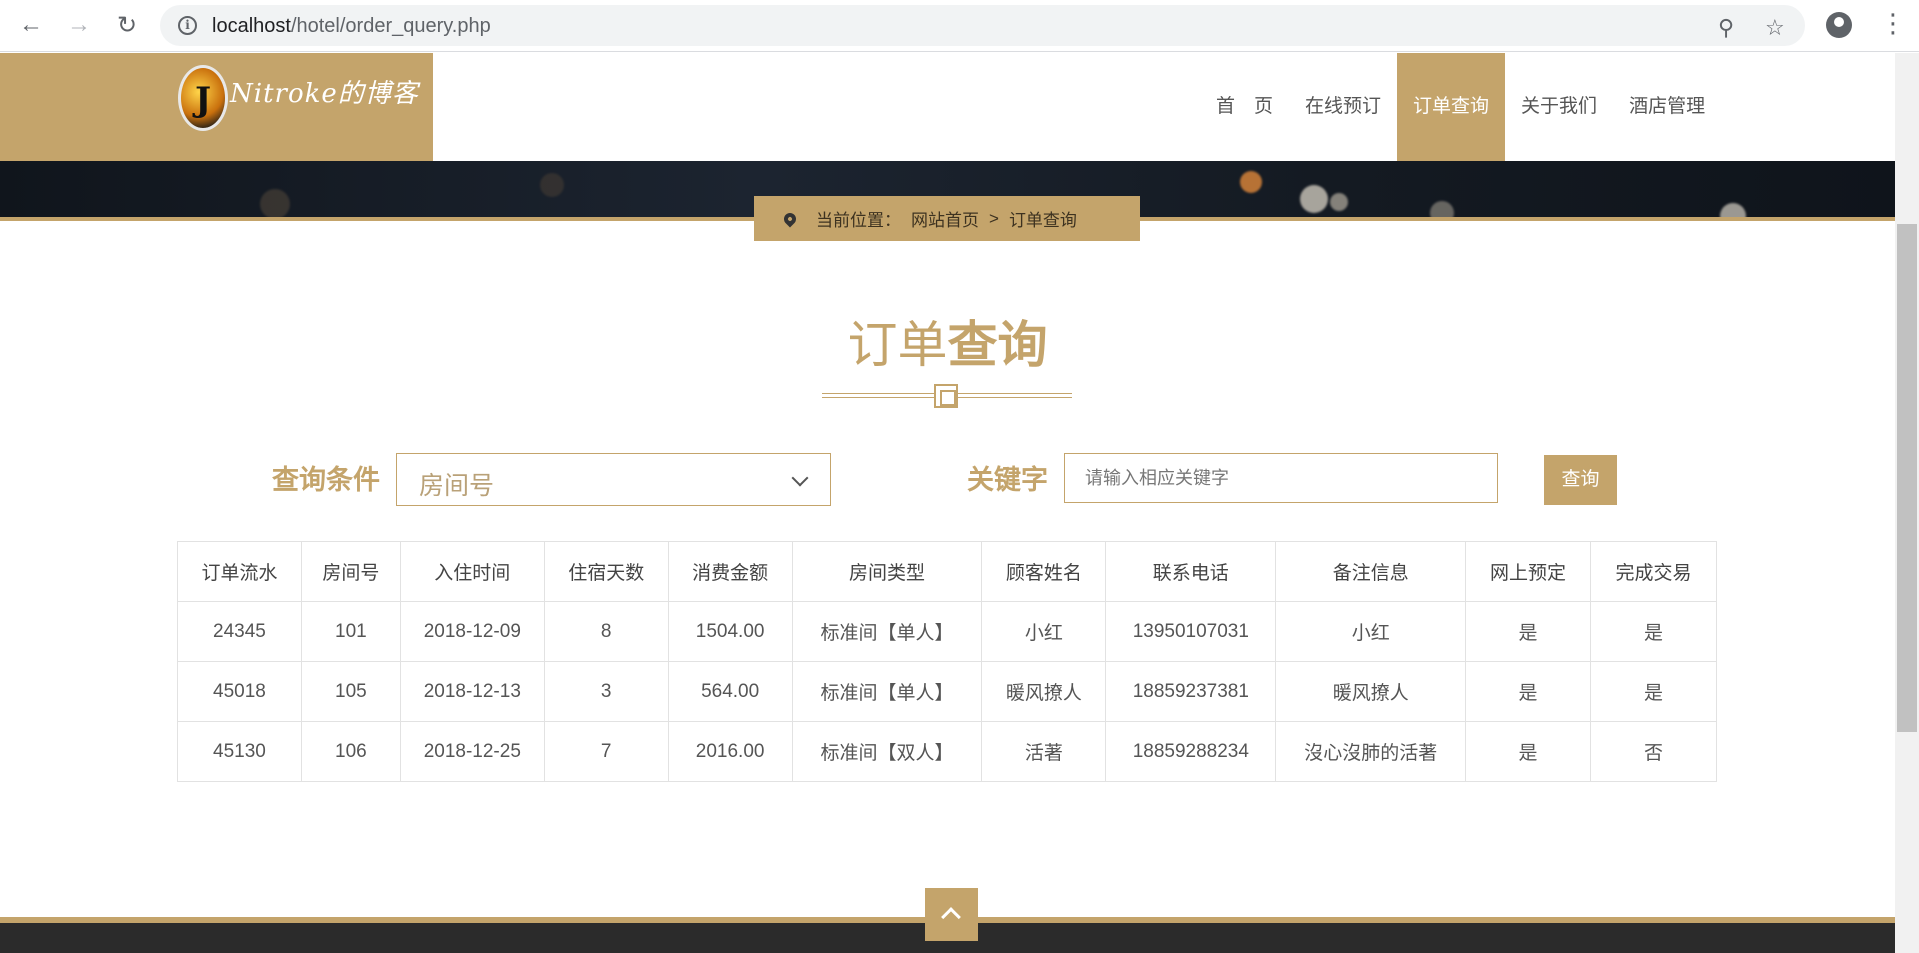 The width and height of the screenshot is (1919, 953). Describe the element at coordinates (997, 345) in the screenshot. I see `title-part2: 查询` at that location.